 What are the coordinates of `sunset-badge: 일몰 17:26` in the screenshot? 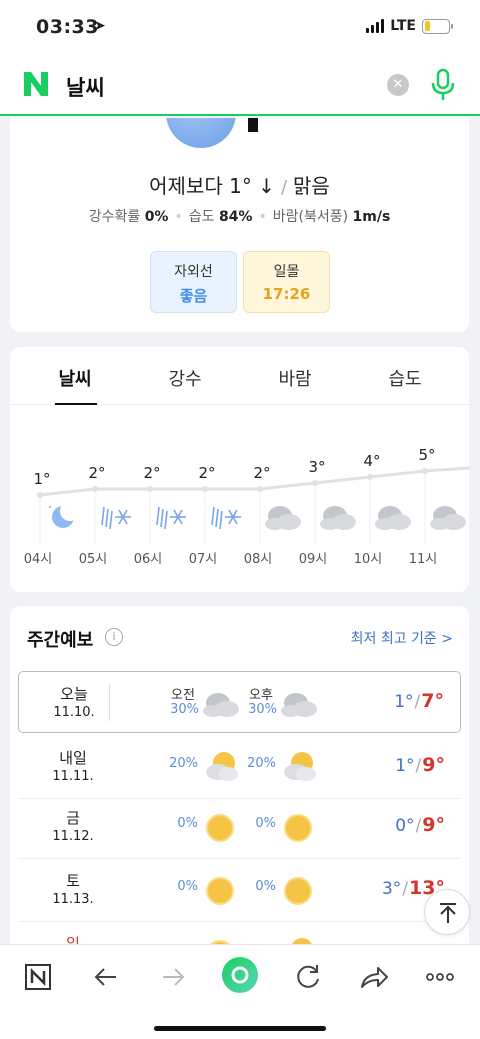 It's located at (286, 282).